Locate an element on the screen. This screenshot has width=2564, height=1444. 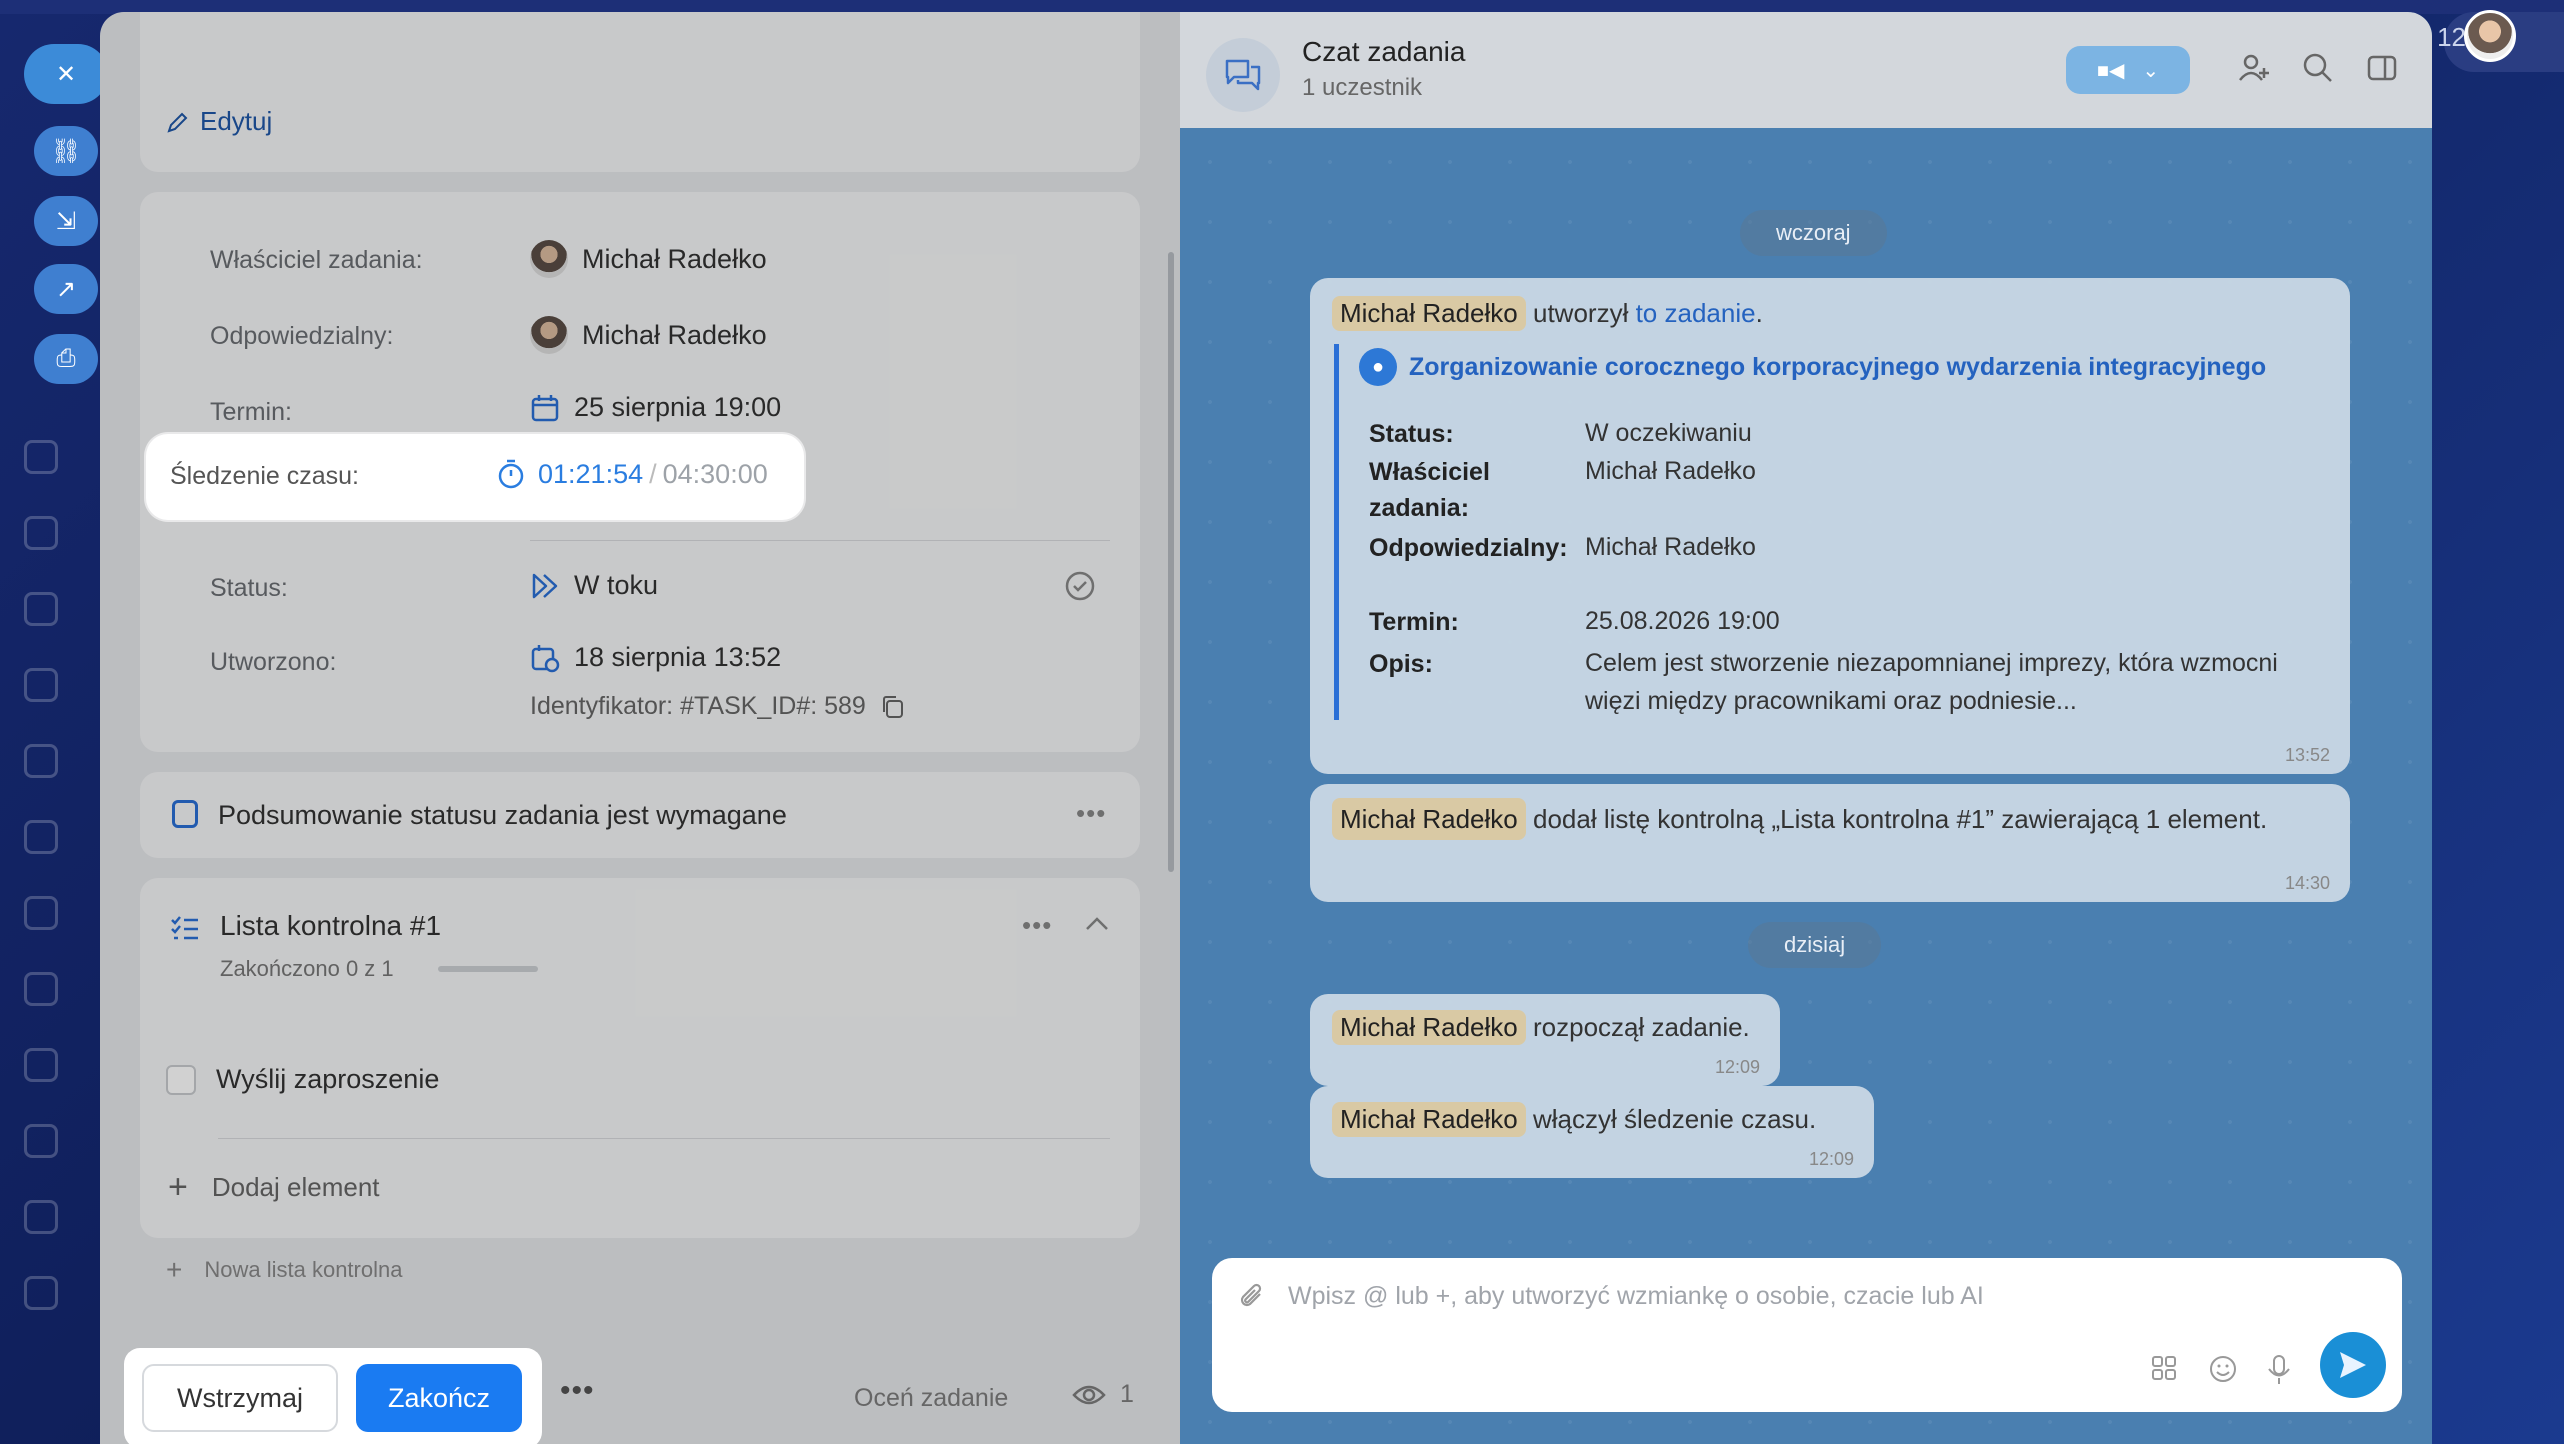
system-message-started: Michał Radełko rozpoczął zadanie. 12:09 is located at coordinates (1545, 1040).